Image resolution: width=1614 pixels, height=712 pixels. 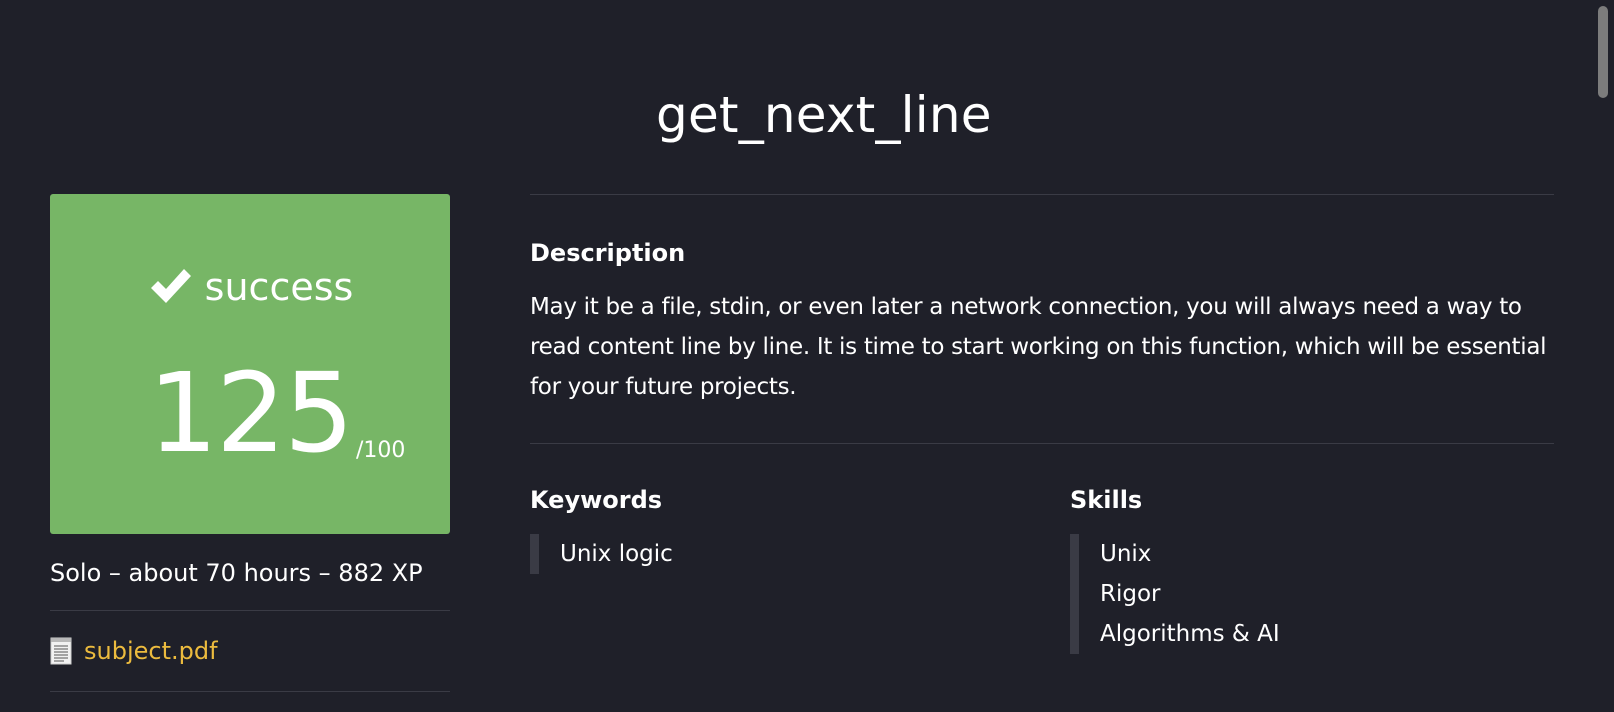 What do you see at coordinates (380, 450) in the screenshot?
I see `score-max: /100` at bounding box center [380, 450].